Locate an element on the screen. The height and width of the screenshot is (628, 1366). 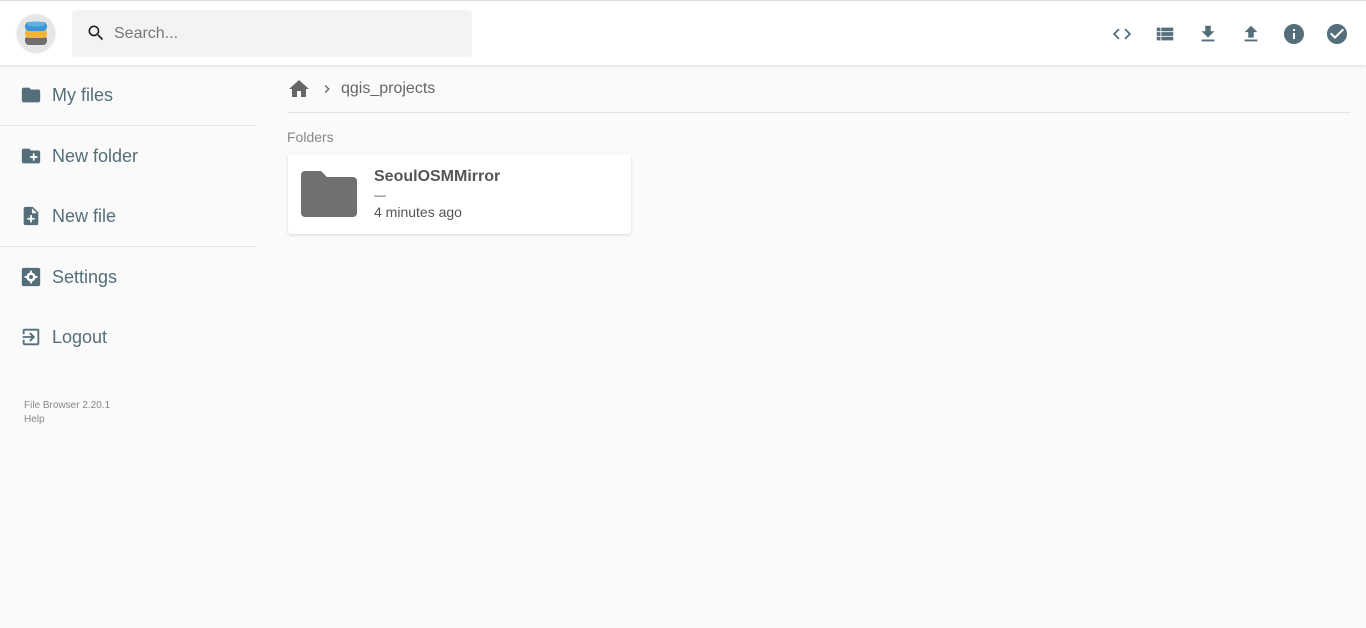
sidebar-item-new-file: New file is located at coordinates (128, 216).